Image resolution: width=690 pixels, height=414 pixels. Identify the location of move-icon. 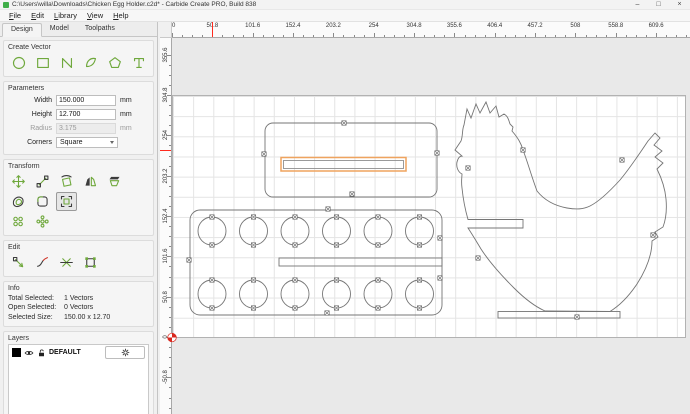
(18, 181).